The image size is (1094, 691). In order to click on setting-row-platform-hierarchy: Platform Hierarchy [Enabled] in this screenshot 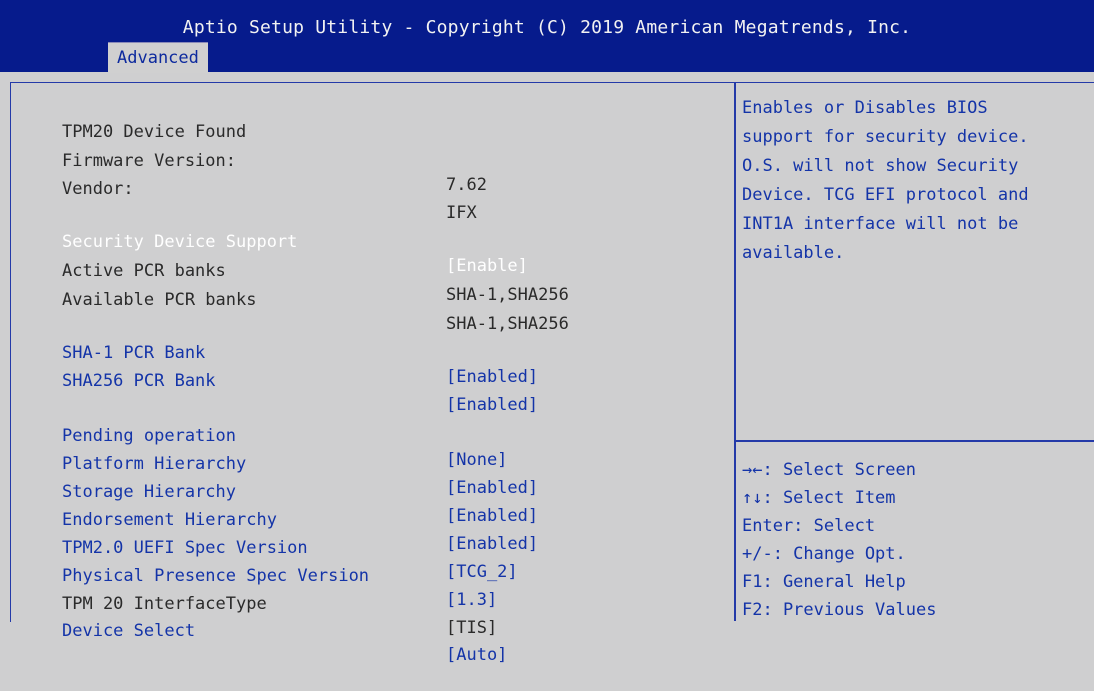, I will do `click(300, 463)`.